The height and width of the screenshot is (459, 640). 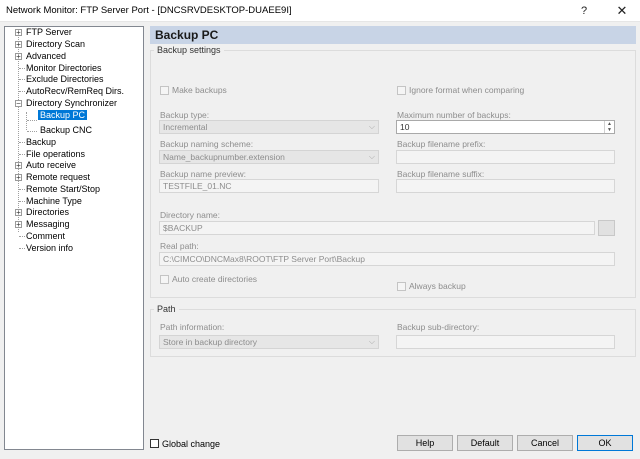 I want to click on tree-item-label: Directory Synchronizer, so click(x=72, y=103).